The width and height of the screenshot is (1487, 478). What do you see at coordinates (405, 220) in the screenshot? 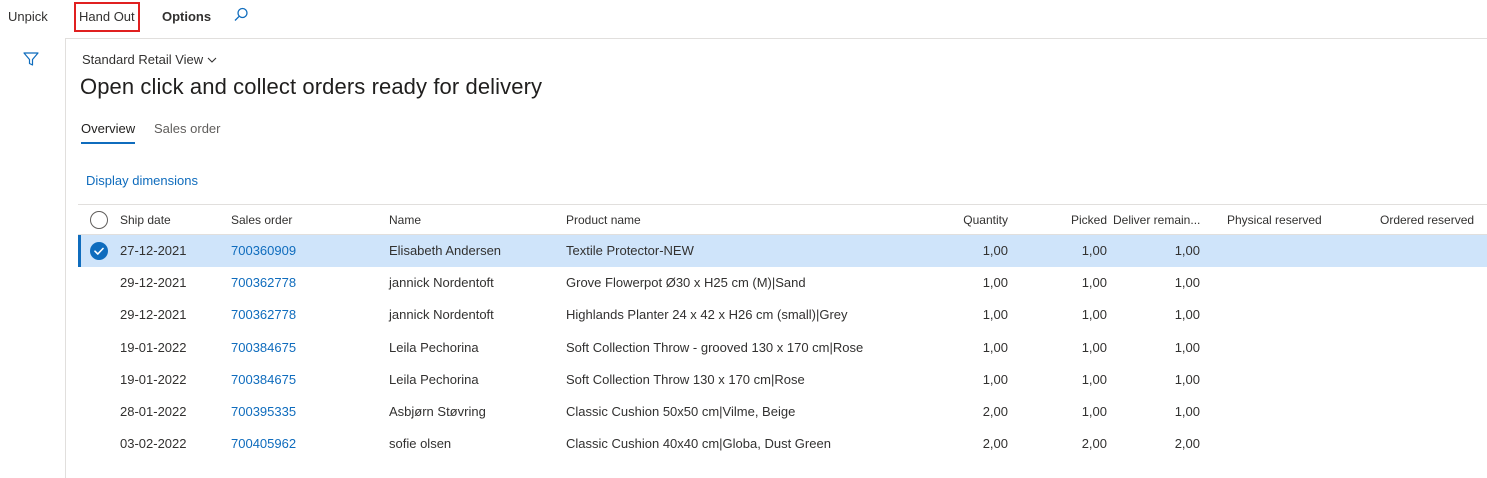
I see `column-header-name: Name` at bounding box center [405, 220].